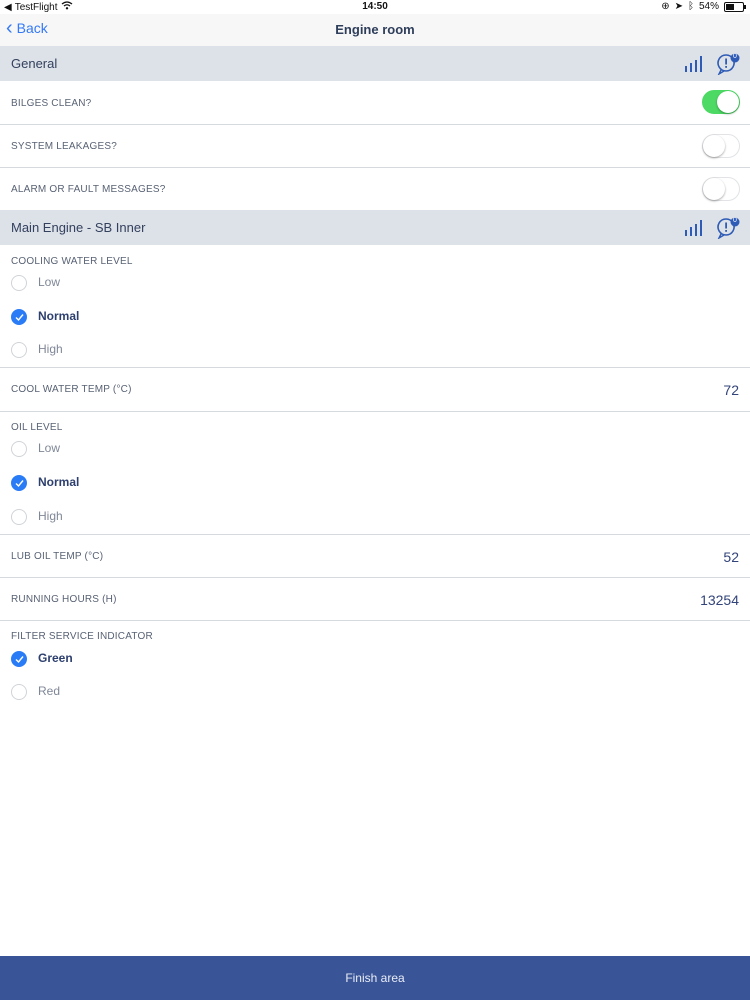  I want to click on row-label: LUB OIL TEMP (°C), so click(57, 556).